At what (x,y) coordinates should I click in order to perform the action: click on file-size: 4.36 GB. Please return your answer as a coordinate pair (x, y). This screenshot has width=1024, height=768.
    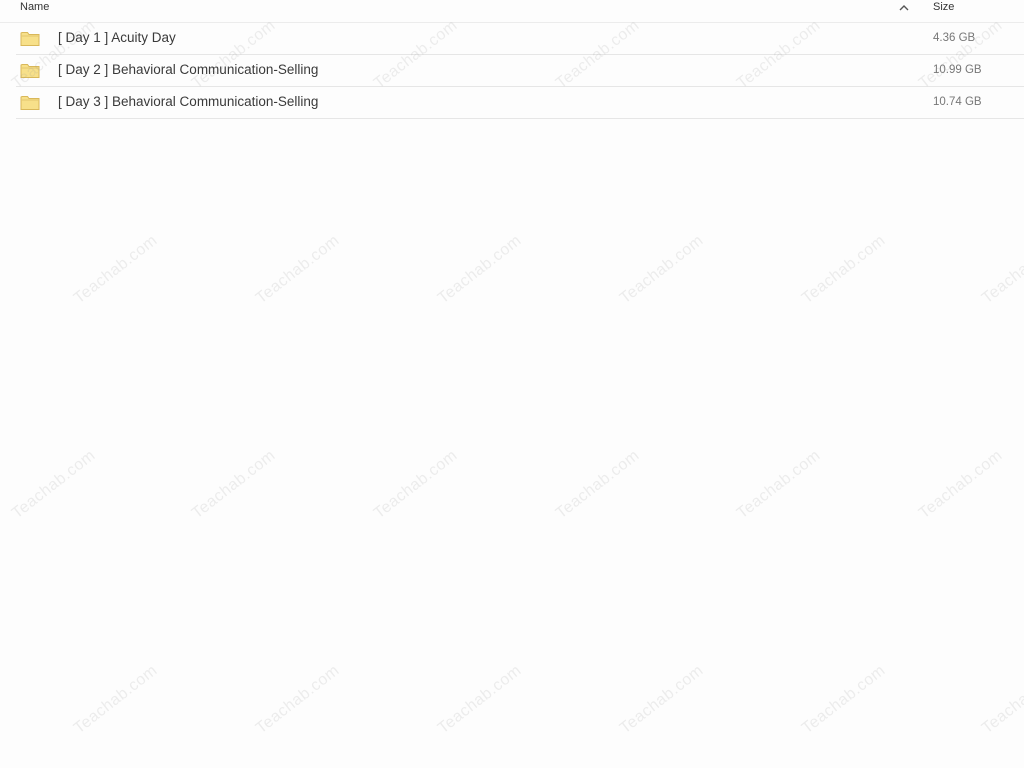
    Looking at the image, I should click on (954, 38).